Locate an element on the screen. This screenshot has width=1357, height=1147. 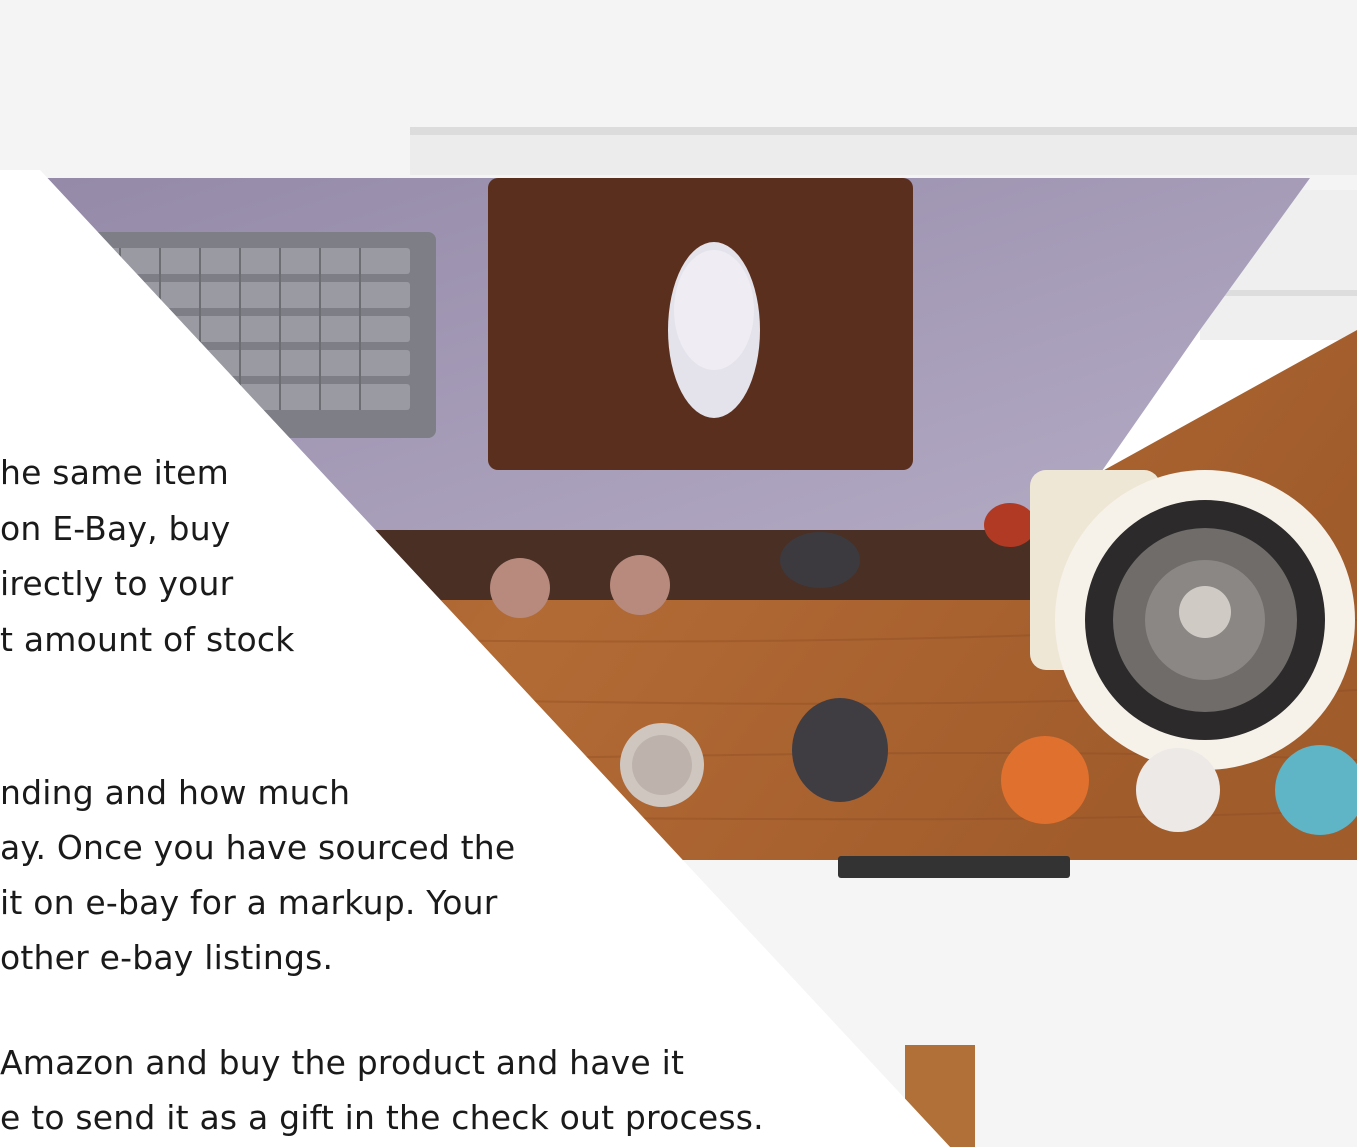
body-line: it on e-bay for a markup. Your is located at coordinates (249, 902).